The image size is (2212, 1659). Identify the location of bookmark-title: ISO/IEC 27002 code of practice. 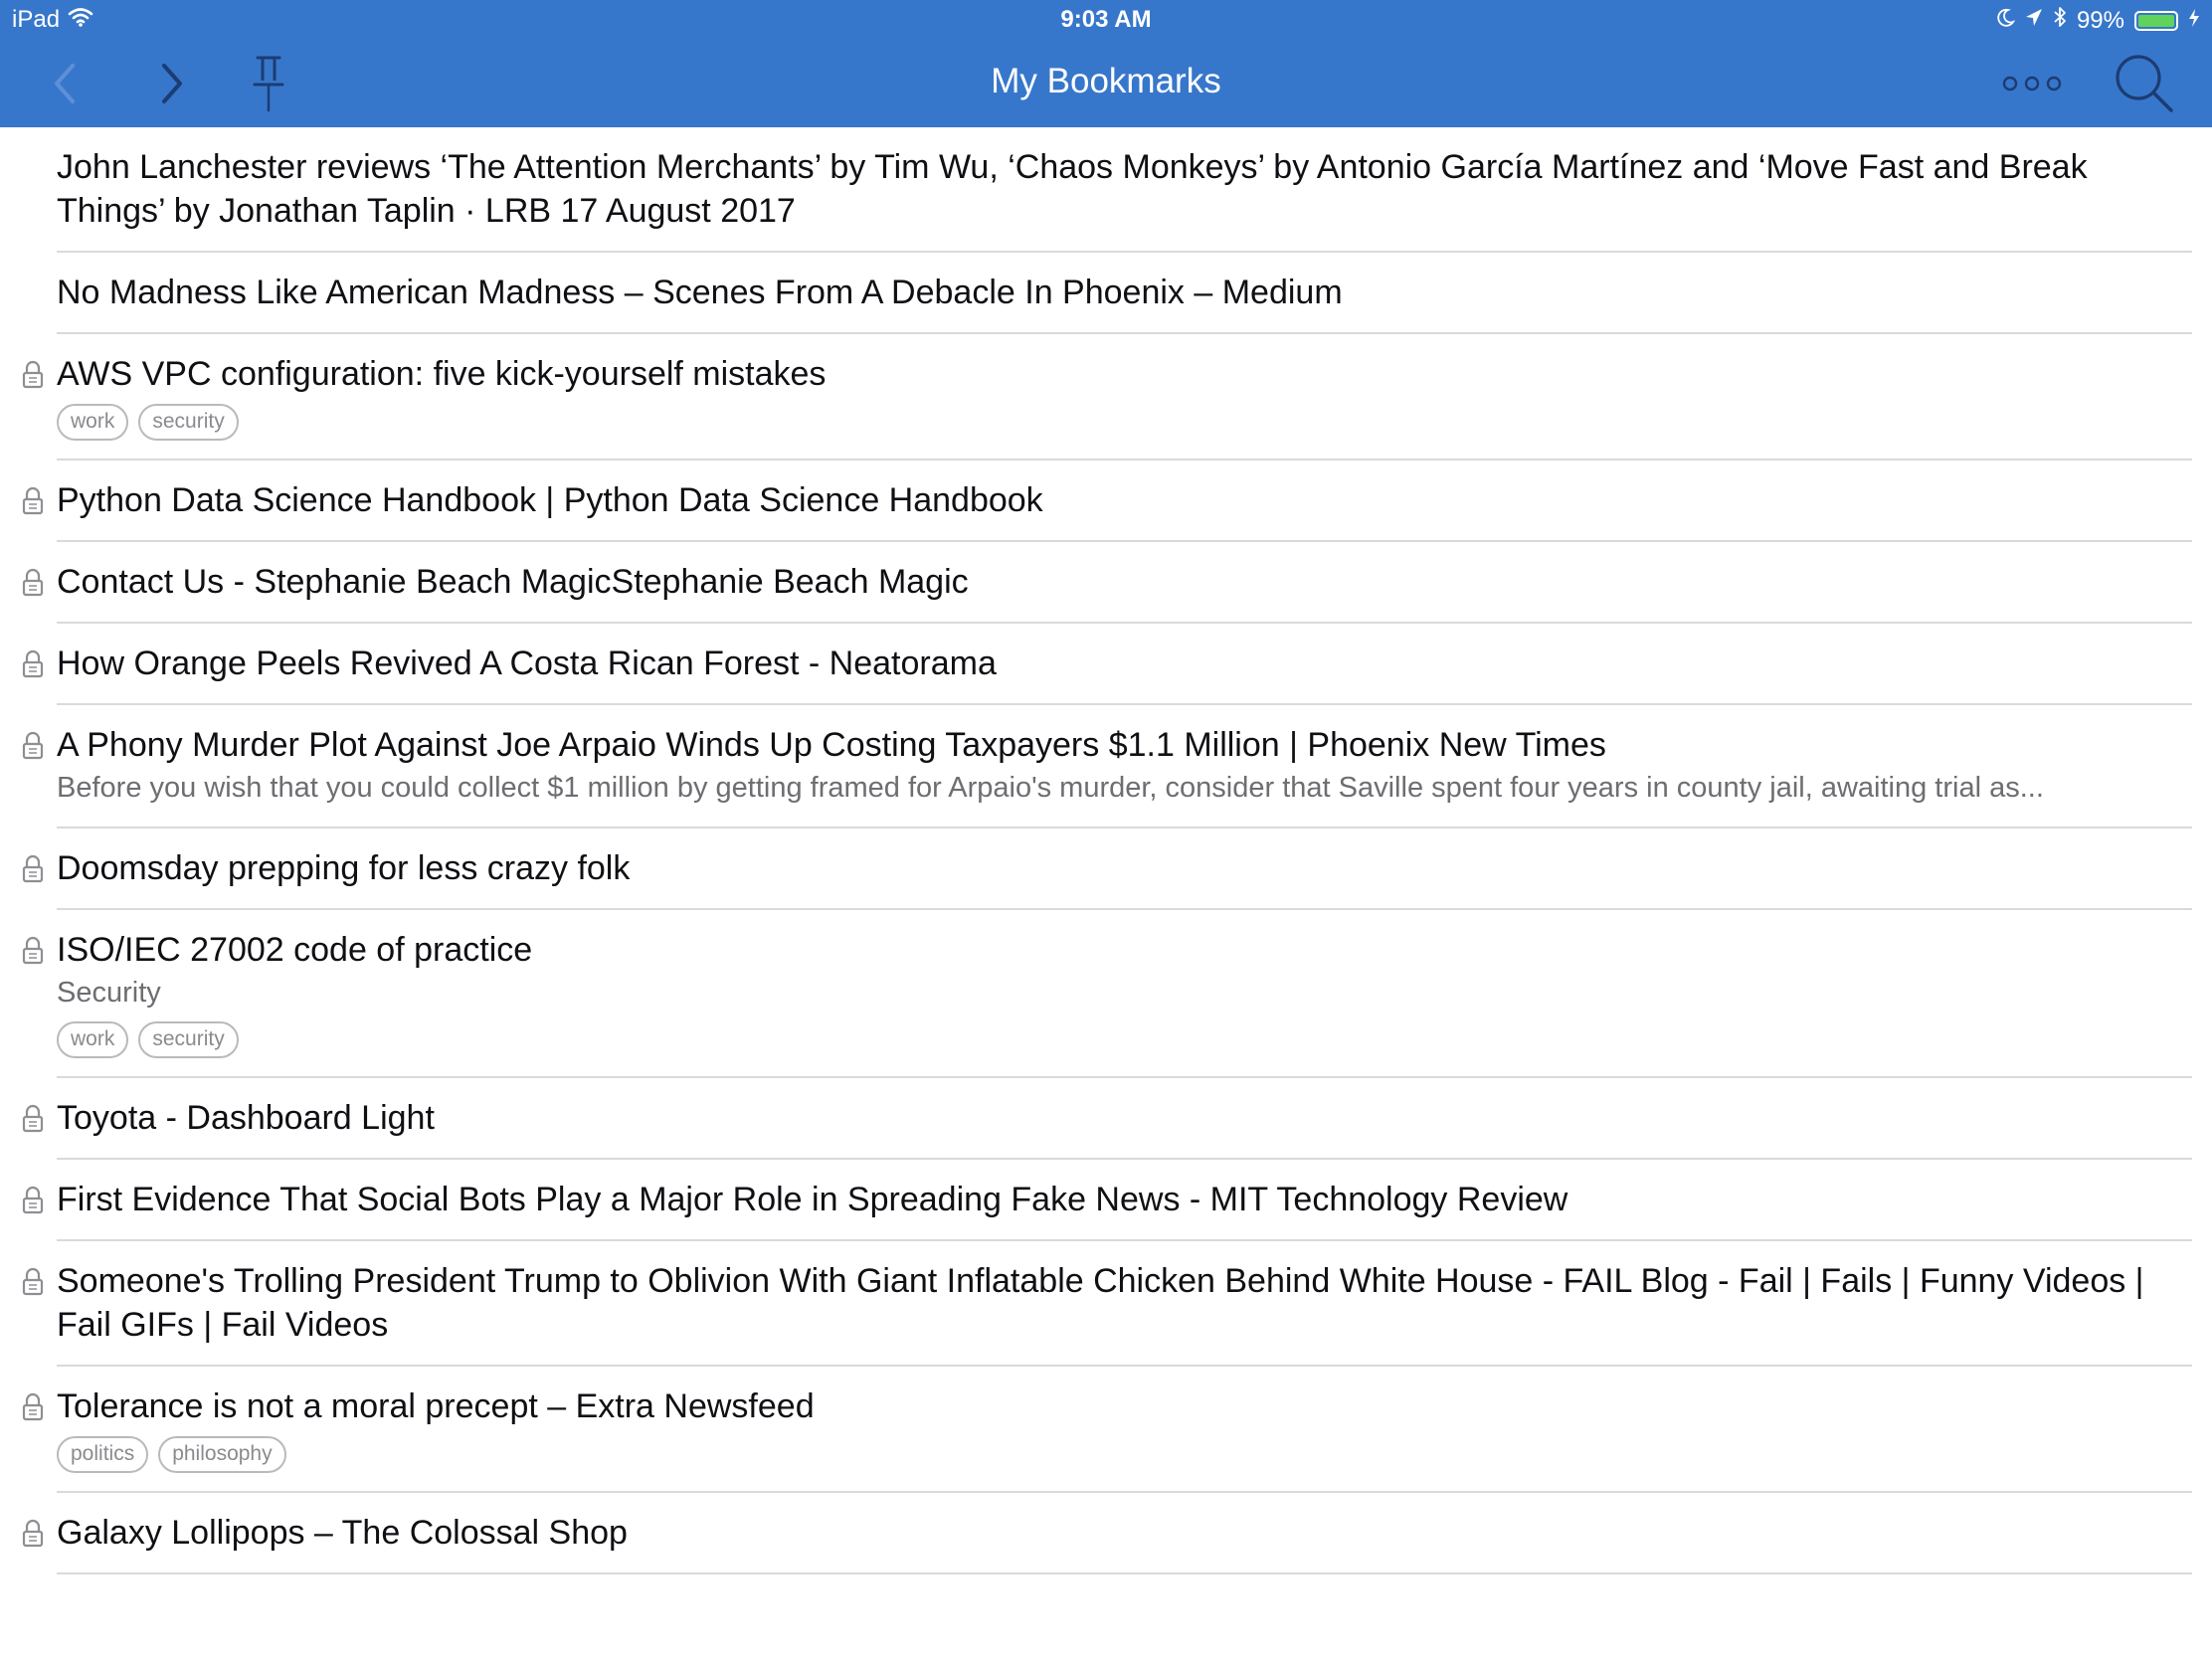
(295, 950).